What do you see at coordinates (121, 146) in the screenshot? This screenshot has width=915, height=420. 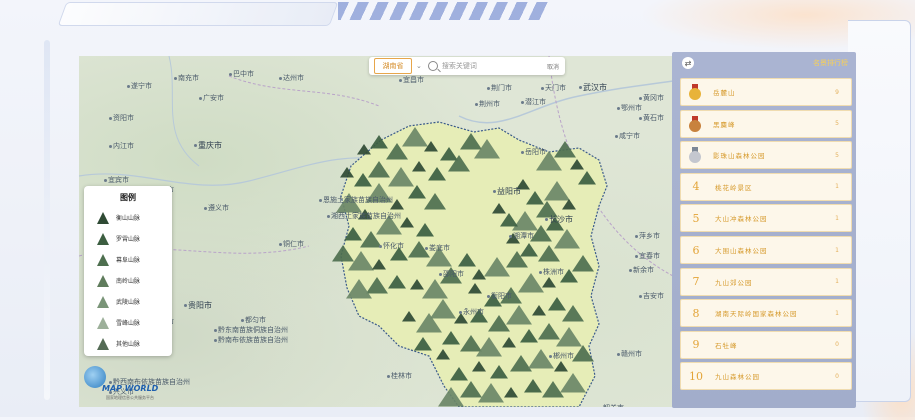 I see `city-label: 内江市` at bounding box center [121, 146].